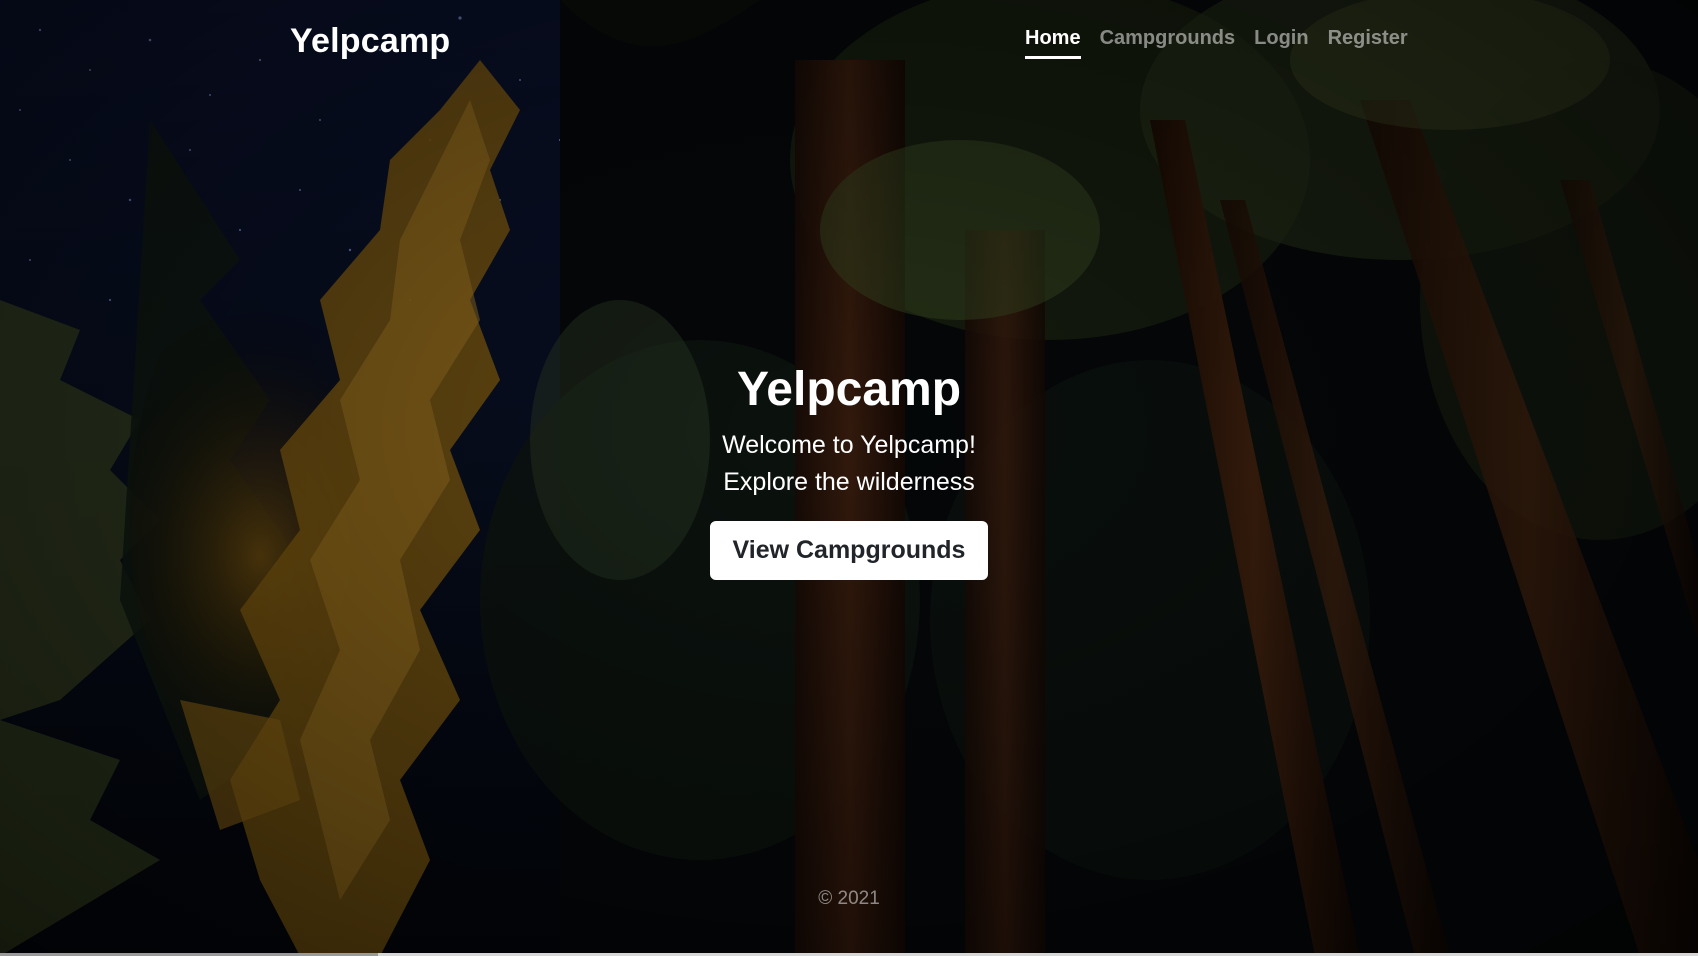  I want to click on main-nav: Home Campgrounds Login Register, so click(1216, 43).